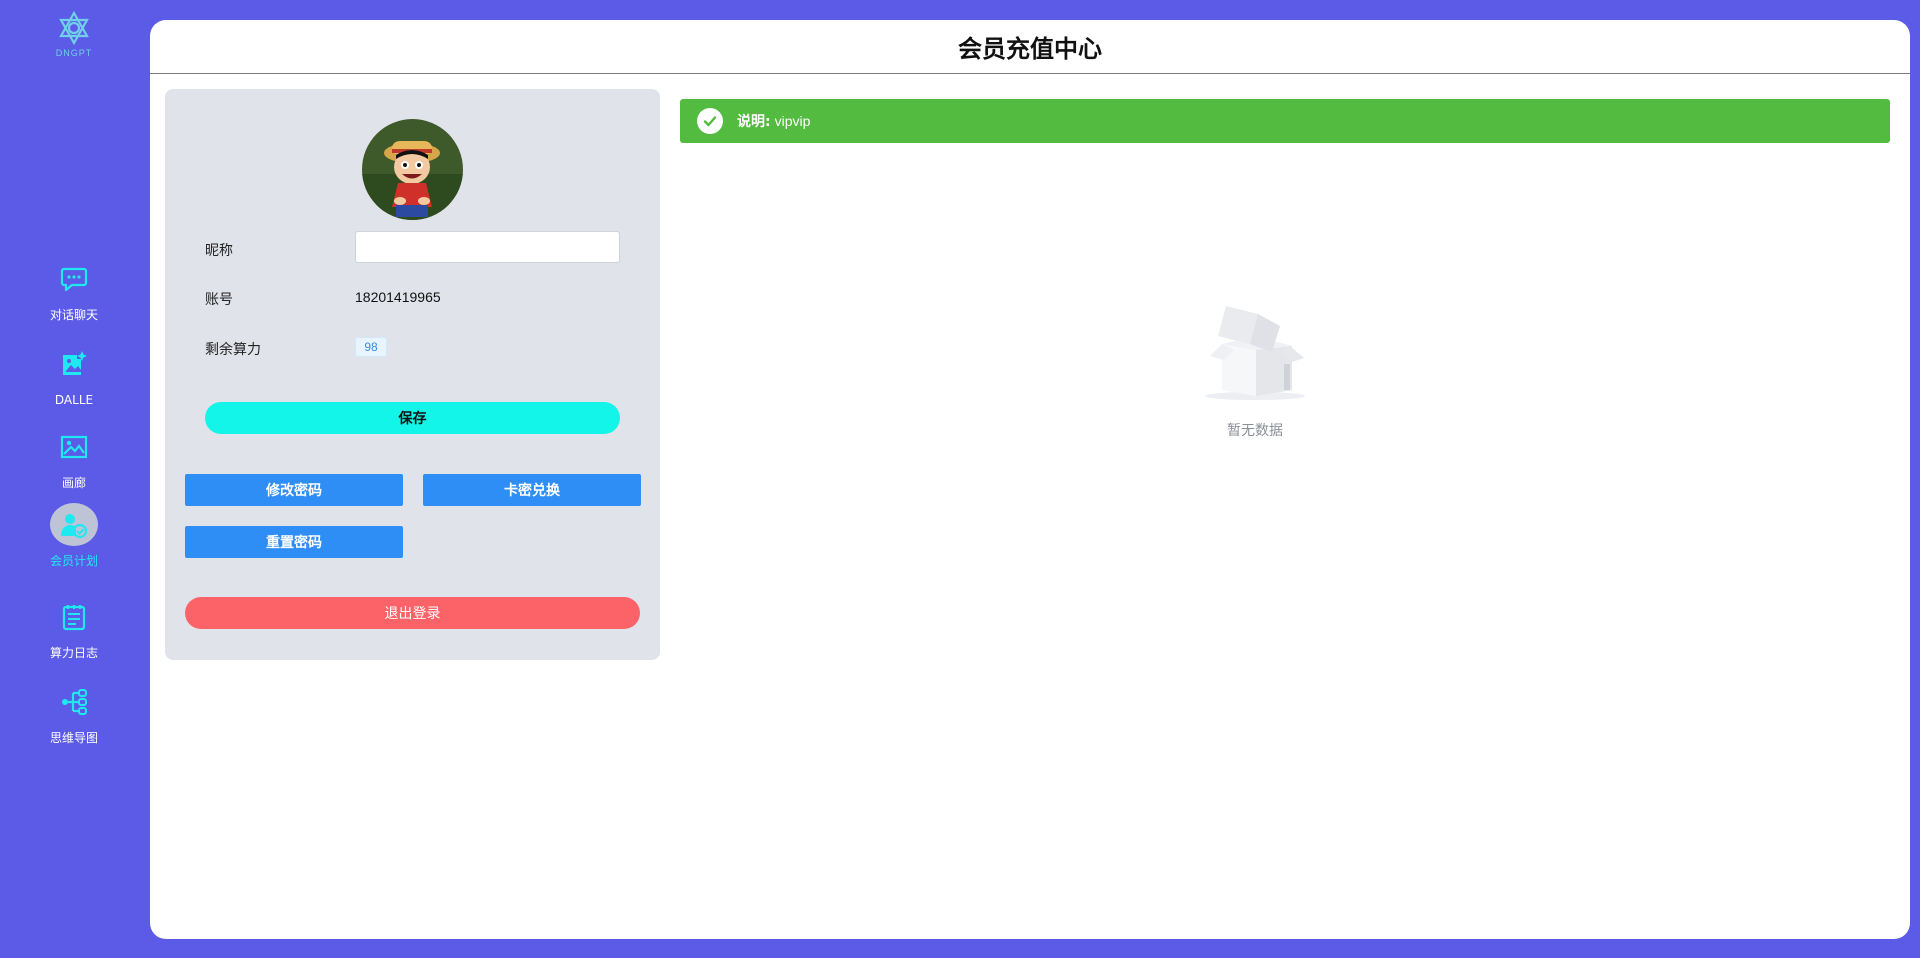 The width and height of the screenshot is (1920, 958). Describe the element at coordinates (754, 122) in the screenshot. I see `notice-label: 说明:` at that location.